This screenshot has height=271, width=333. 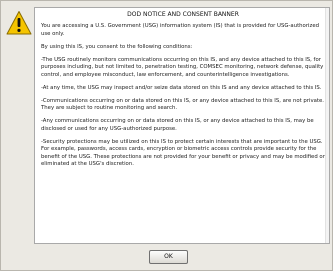 I want to click on warning-triangle-icon, so click(x=19, y=23).